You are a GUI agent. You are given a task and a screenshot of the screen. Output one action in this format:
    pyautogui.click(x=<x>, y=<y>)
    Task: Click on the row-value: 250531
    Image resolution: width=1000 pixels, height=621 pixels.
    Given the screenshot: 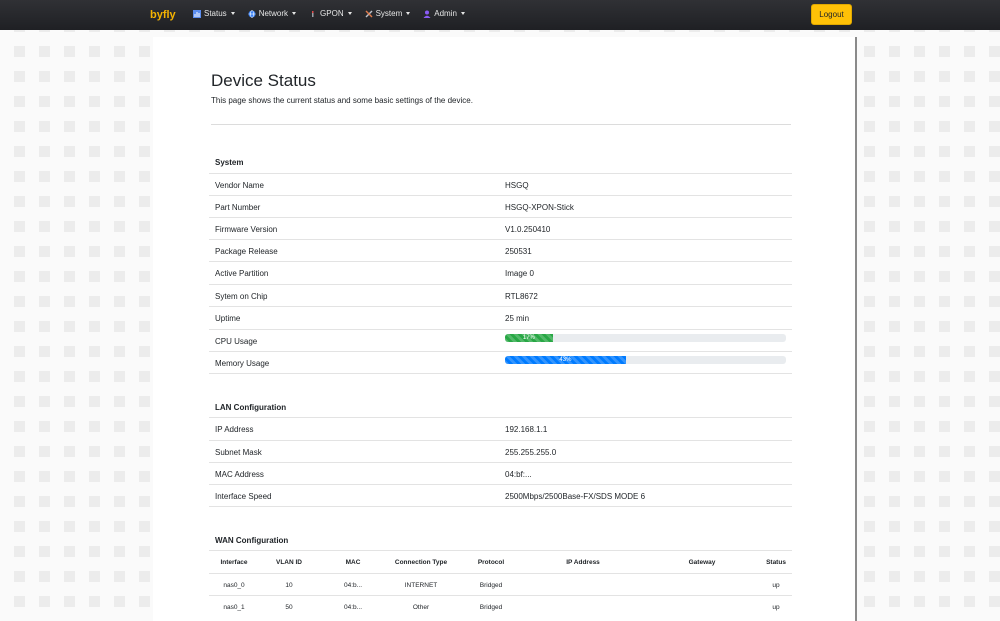 What is the action you would take?
    pyautogui.click(x=518, y=251)
    